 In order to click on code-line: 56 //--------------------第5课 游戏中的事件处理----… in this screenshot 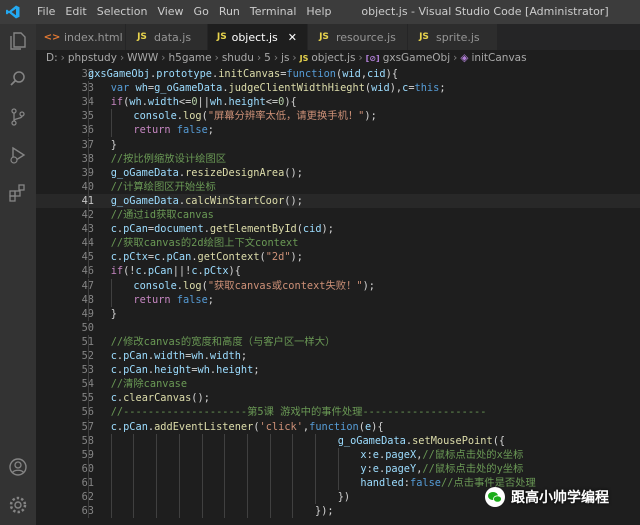, I will do `click(338, 412)`.